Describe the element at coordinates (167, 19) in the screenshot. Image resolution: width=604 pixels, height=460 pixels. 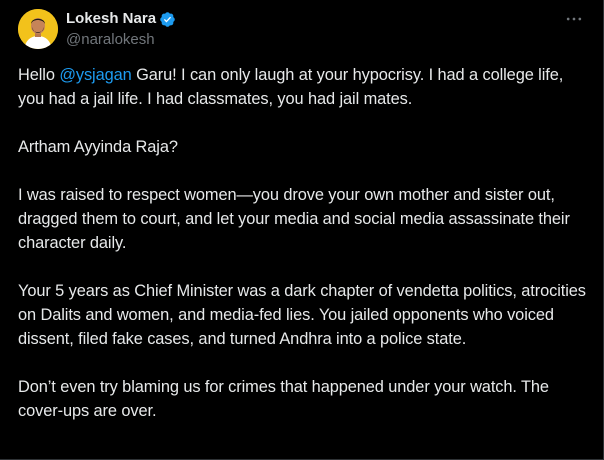
I see `verified-badge-icon` at that location.